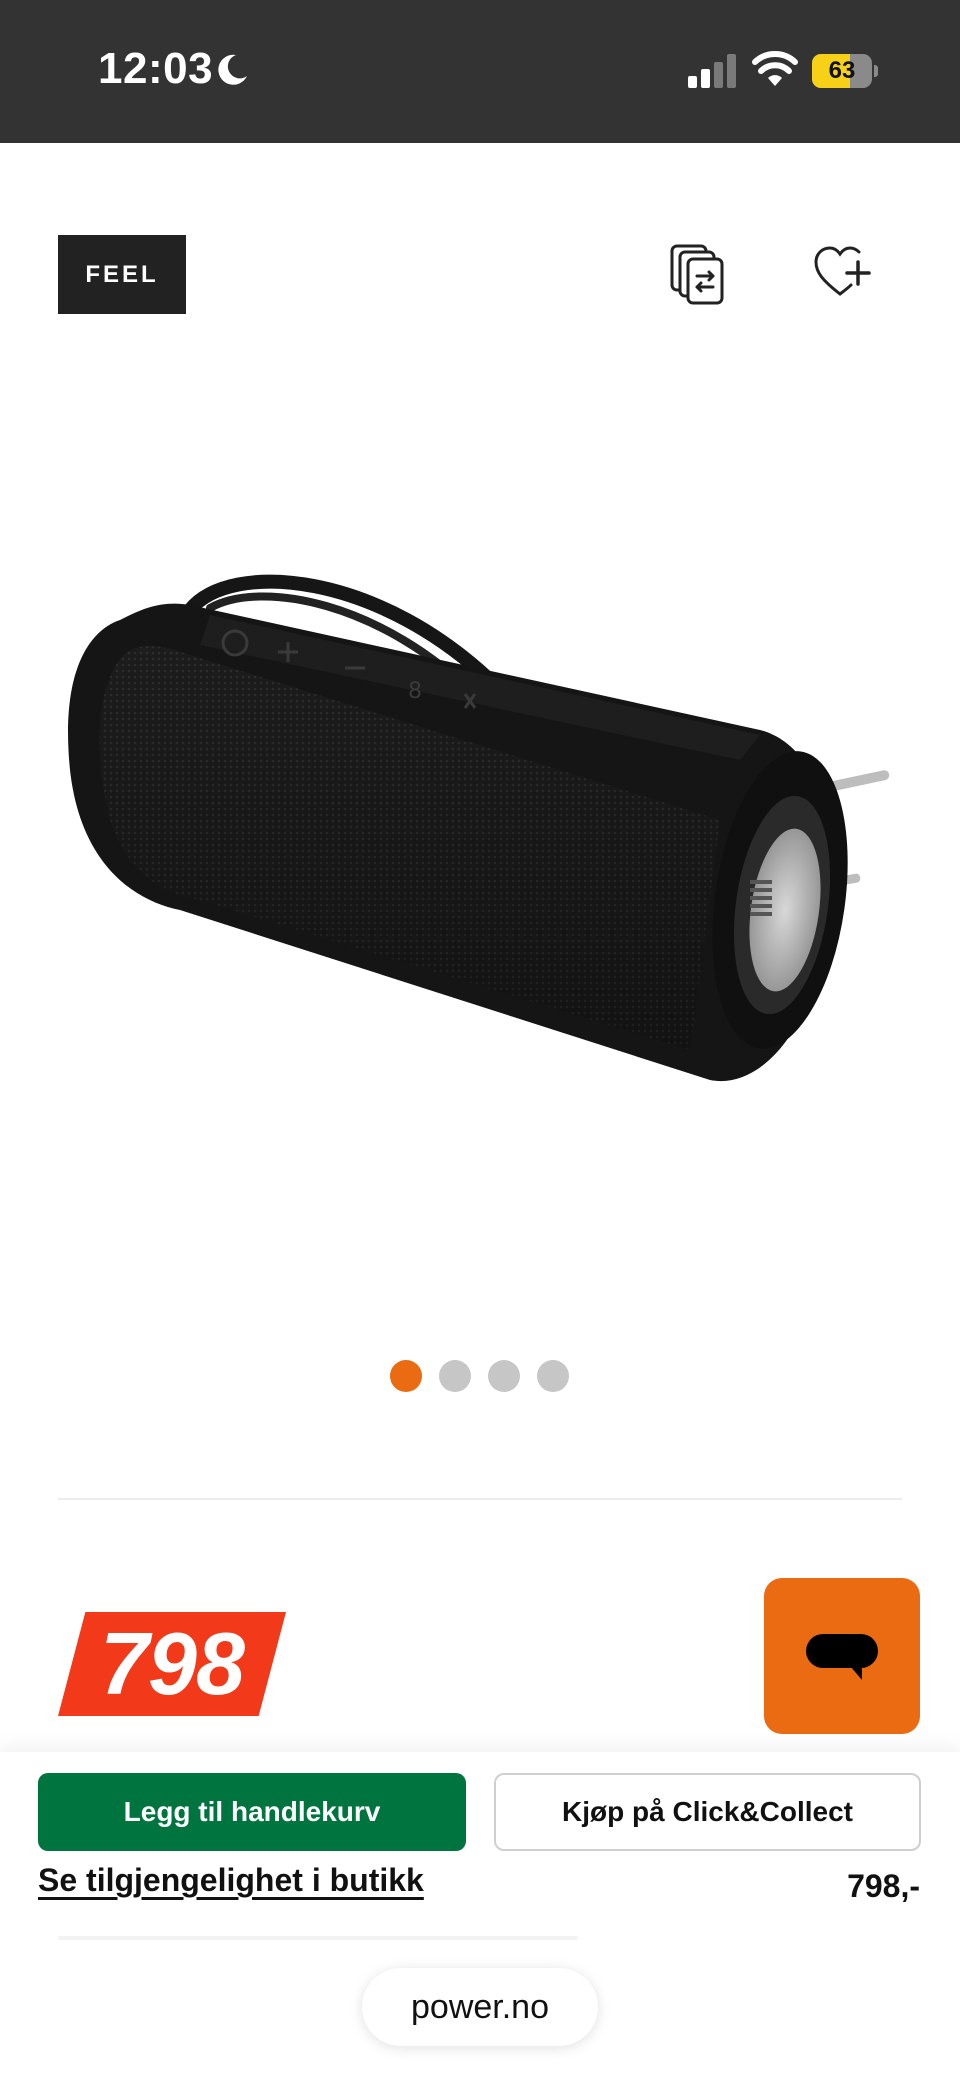 This screenshot has width=960, height=2081. I want to click on battery-level: 63, so click(842, 70).